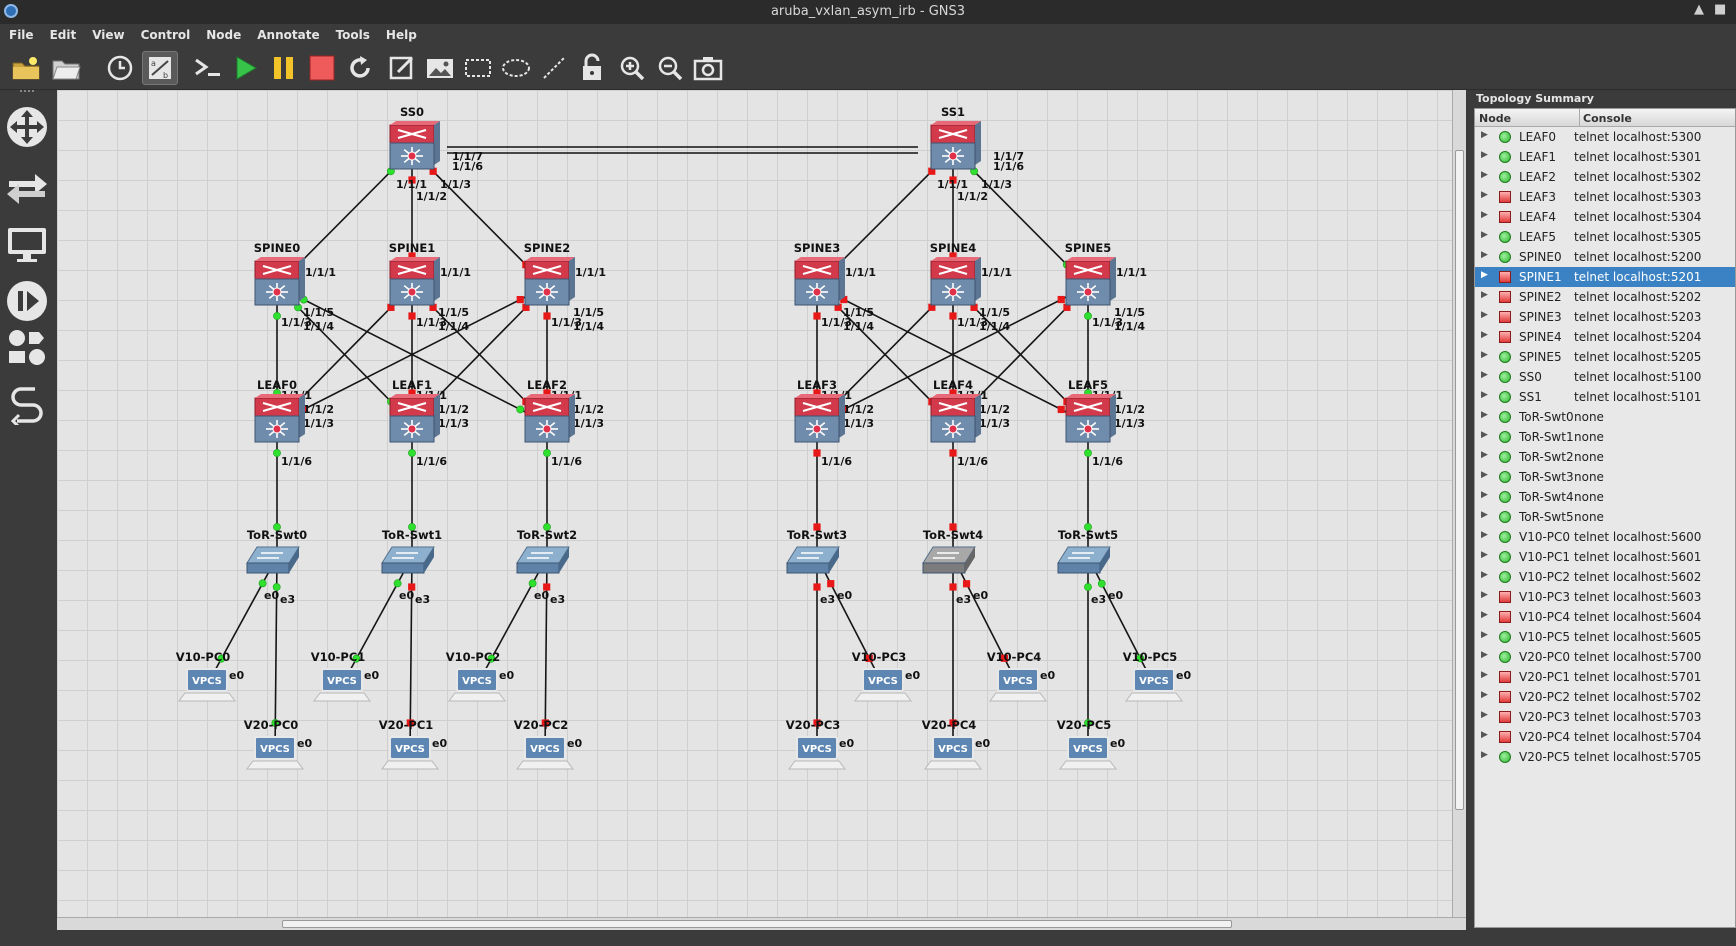  I want to click on node-v20-pc2: VPCS V20-PC2, so click(544, 744).